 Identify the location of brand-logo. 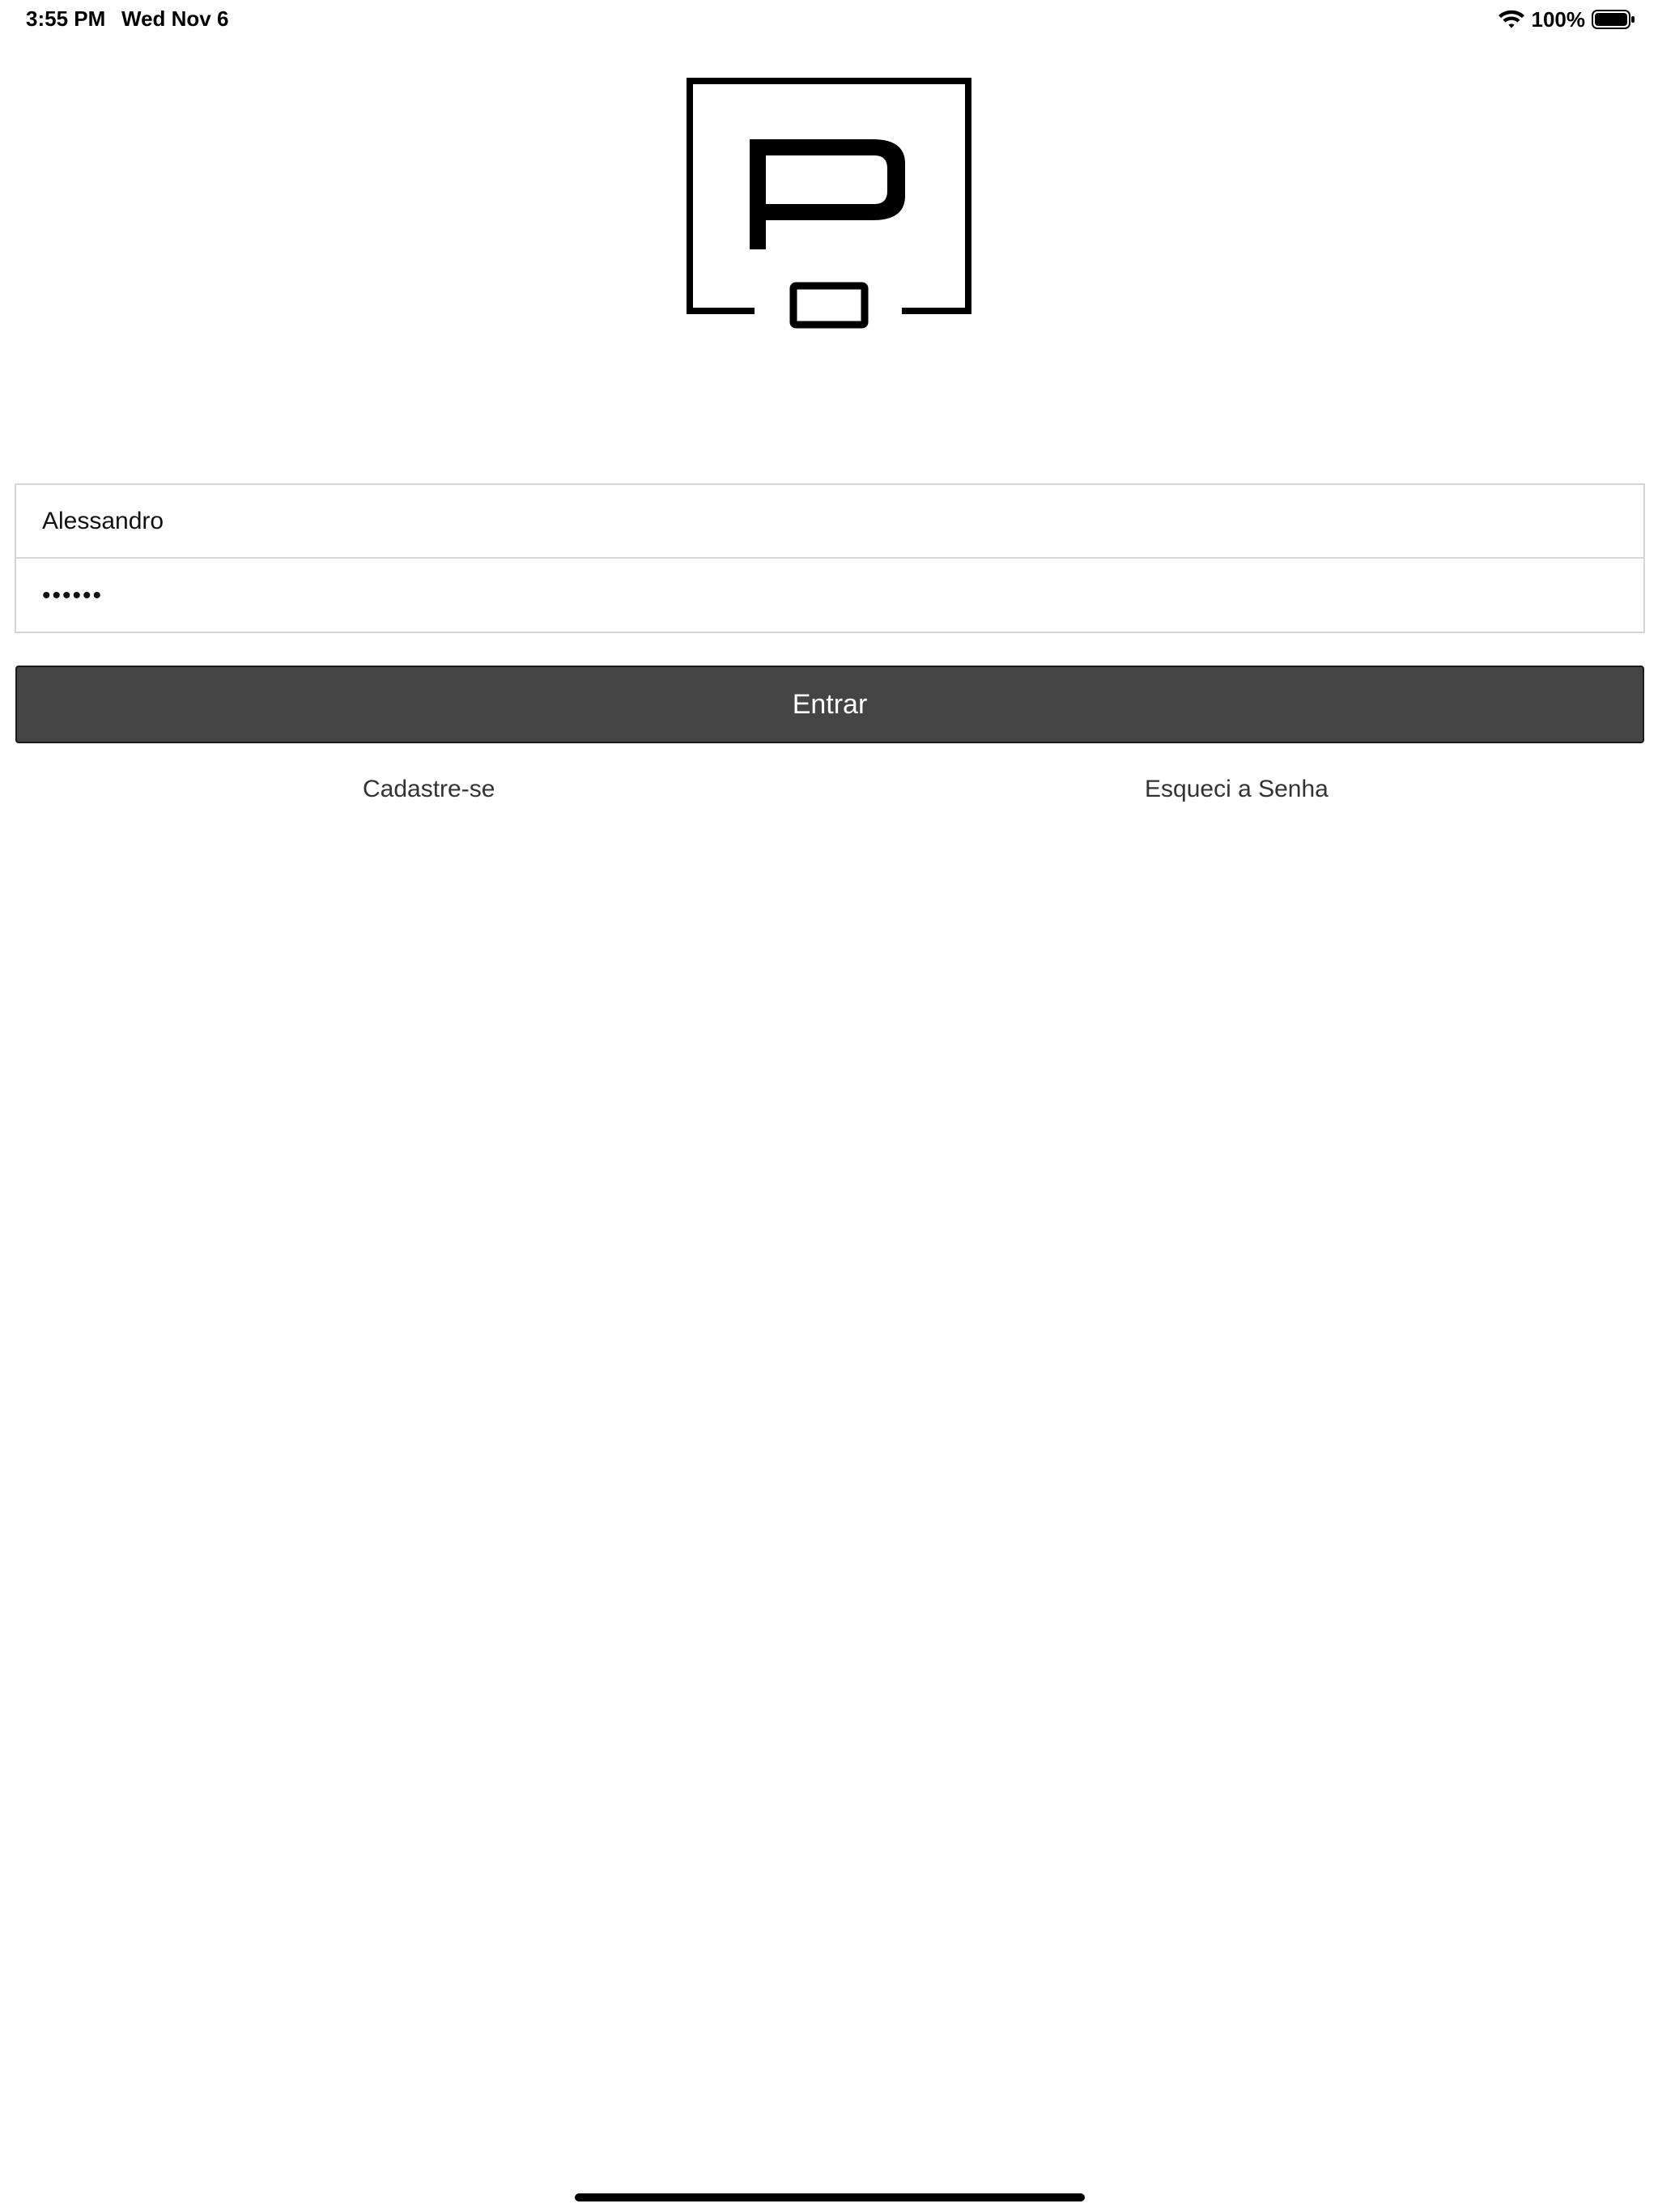
(829, 204).